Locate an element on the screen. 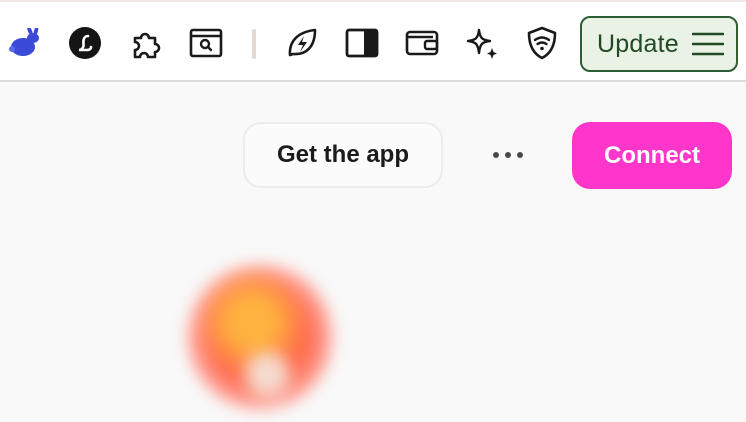  menu-icon is located at coordinates (708, 44).